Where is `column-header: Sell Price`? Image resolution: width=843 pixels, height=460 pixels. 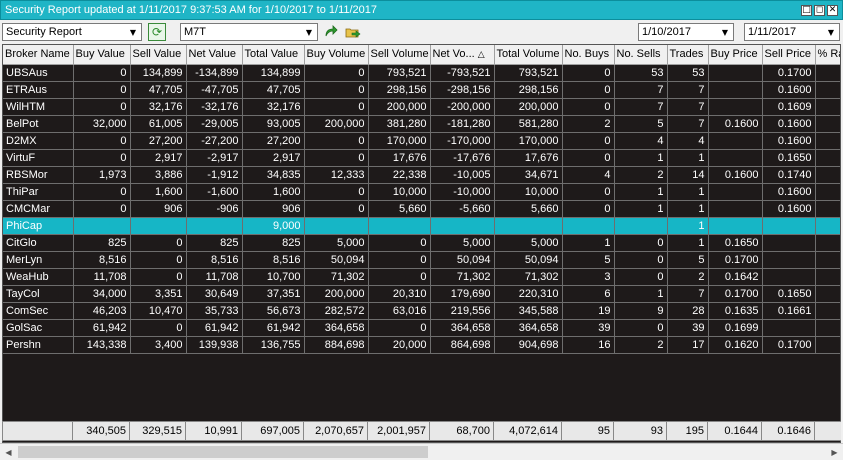 column-header: Sell Price is located at coordinates (789, 55).